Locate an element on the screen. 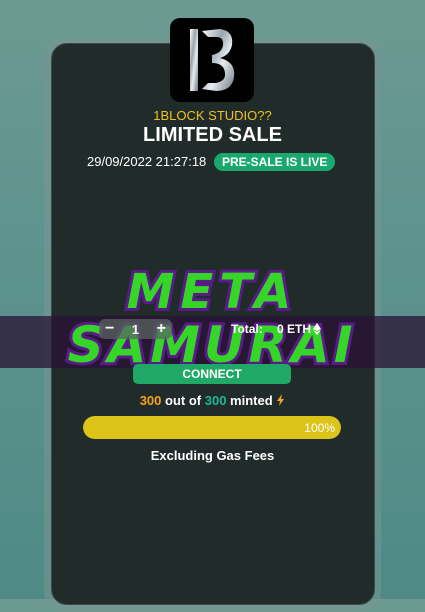 This screenshot has height=612, width=425. logo is located at coordinates (212, 60).